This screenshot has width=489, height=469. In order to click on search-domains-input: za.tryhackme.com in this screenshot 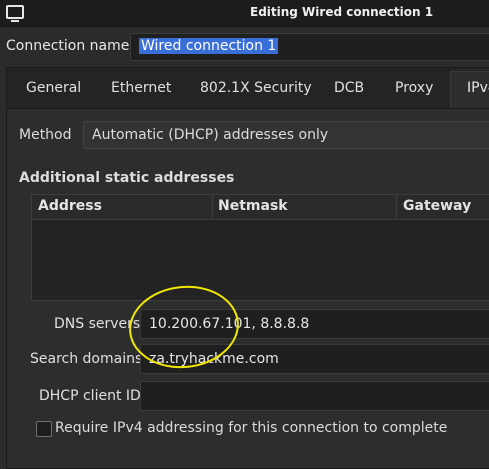, I will do `click(314, 359)`.